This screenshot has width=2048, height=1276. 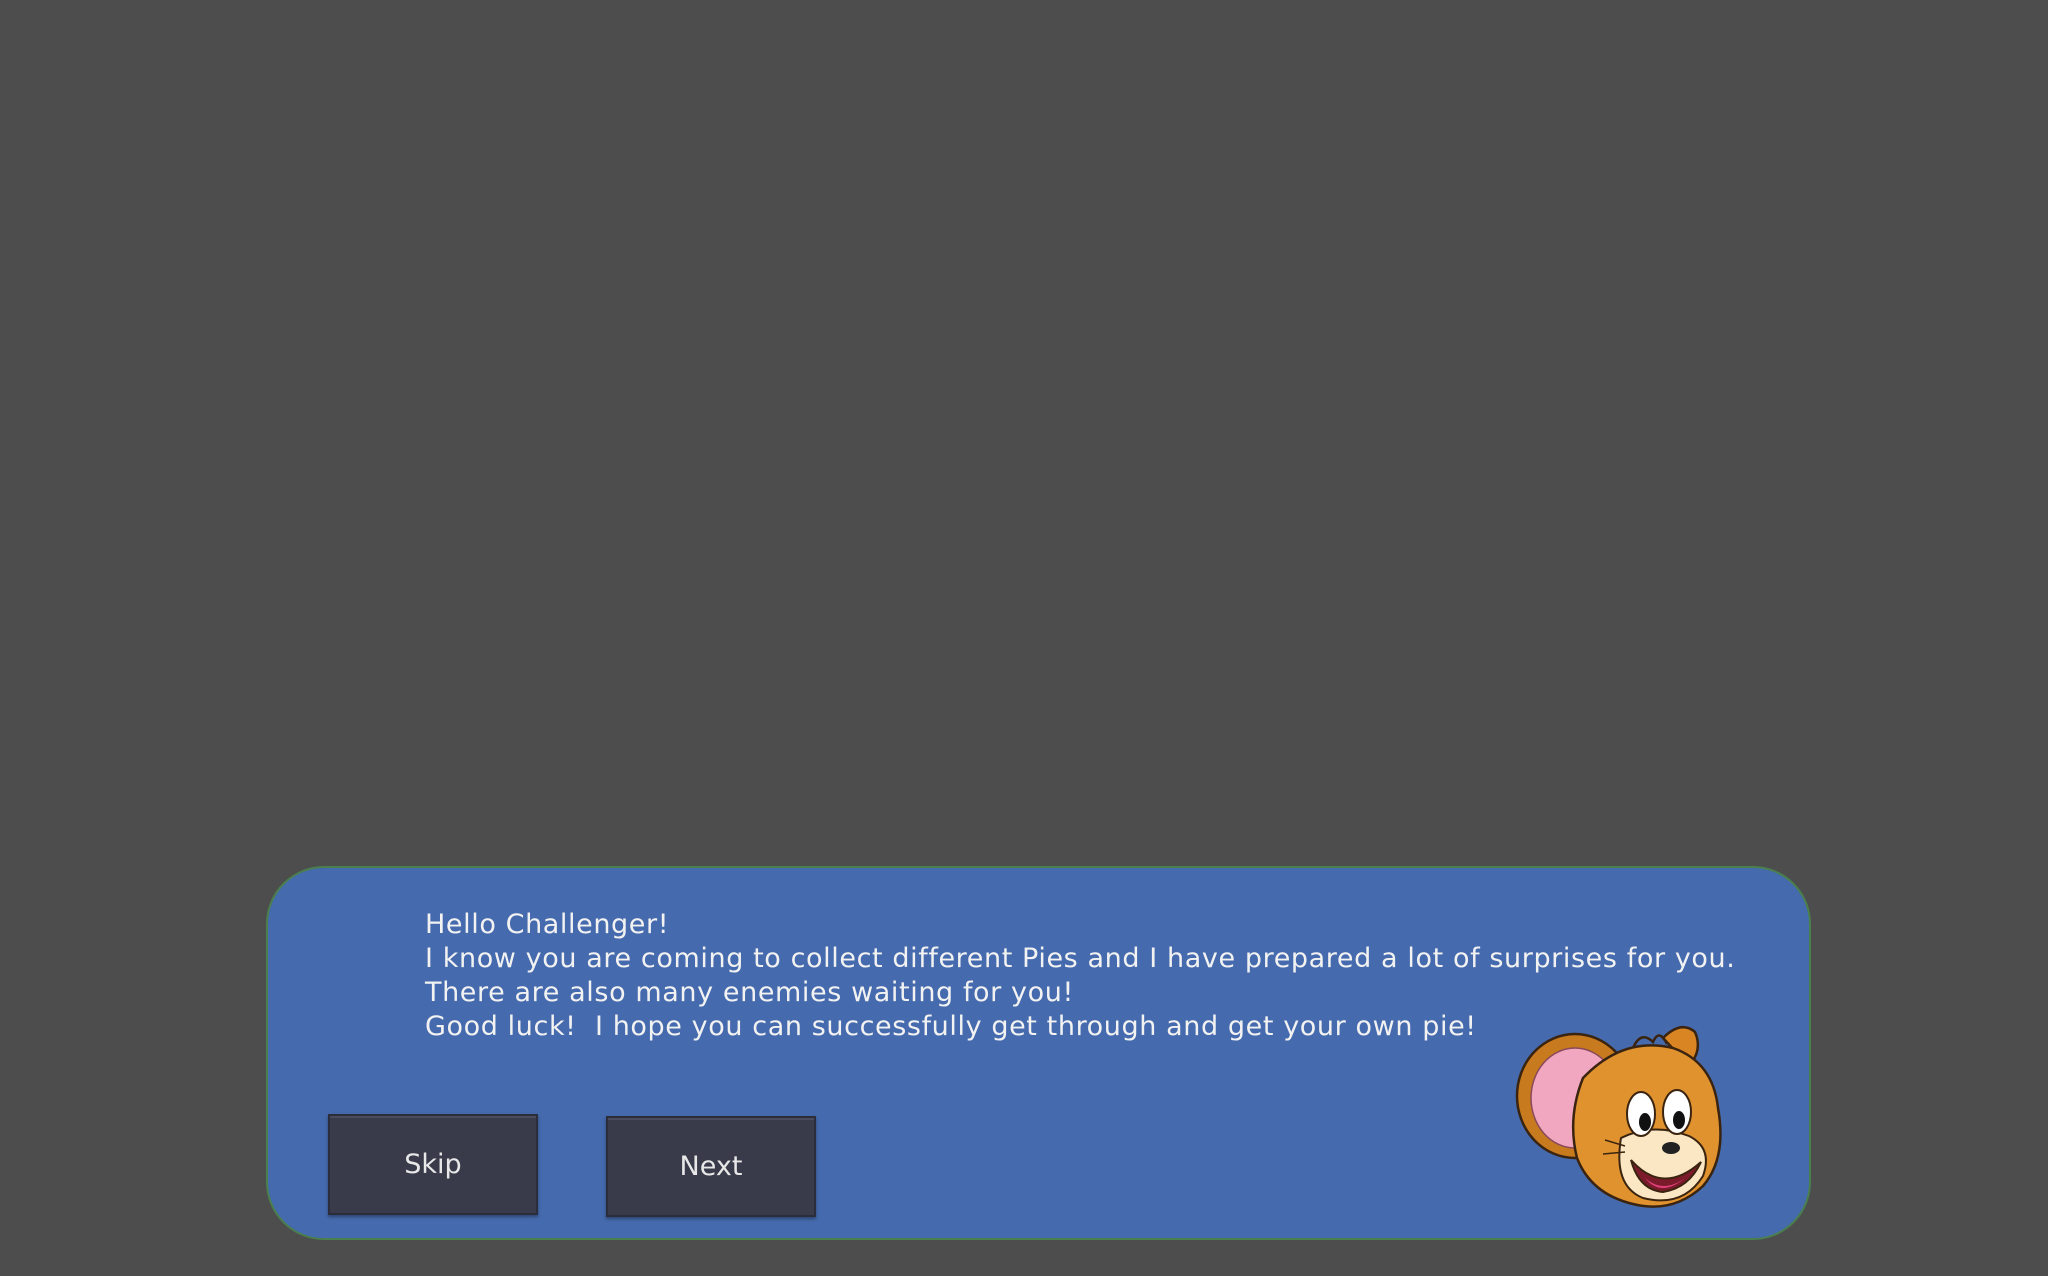 What do you see at coordinates (547, 924) in the screenshot?
I see `dialog-line-1: Hello Challenger!` at bounding box center [547, 924].